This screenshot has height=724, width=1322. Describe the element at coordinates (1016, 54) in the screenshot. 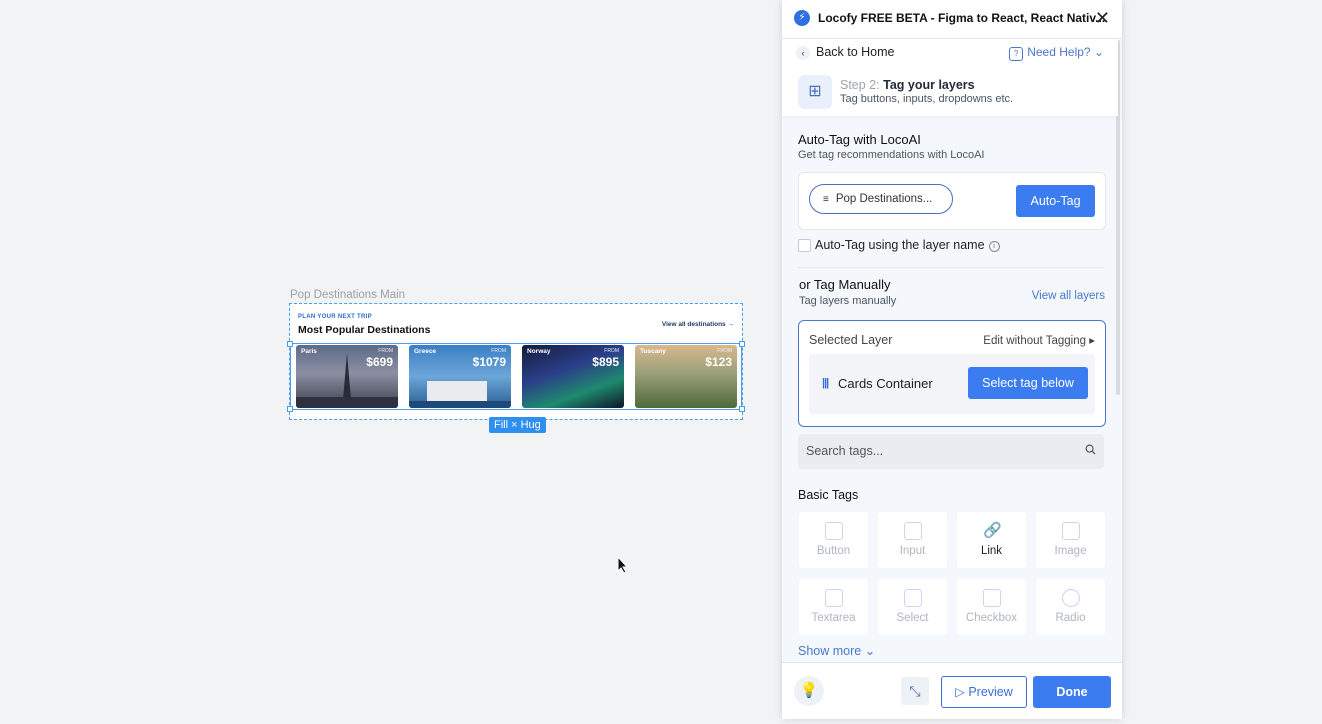

I see `help-icon: ?` at that location.